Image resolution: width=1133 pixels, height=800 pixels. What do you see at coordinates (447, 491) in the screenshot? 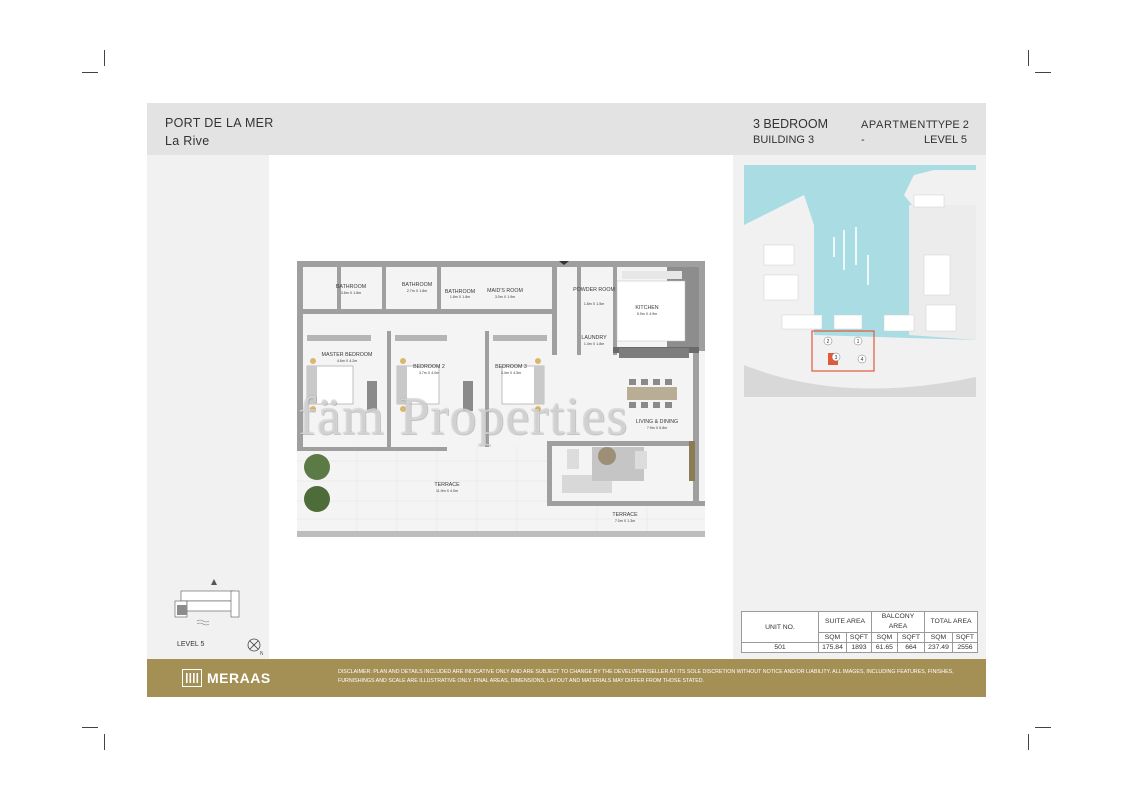
I see `room-dims: 11.9m X 4.0m` at bounding box center [447, 491].